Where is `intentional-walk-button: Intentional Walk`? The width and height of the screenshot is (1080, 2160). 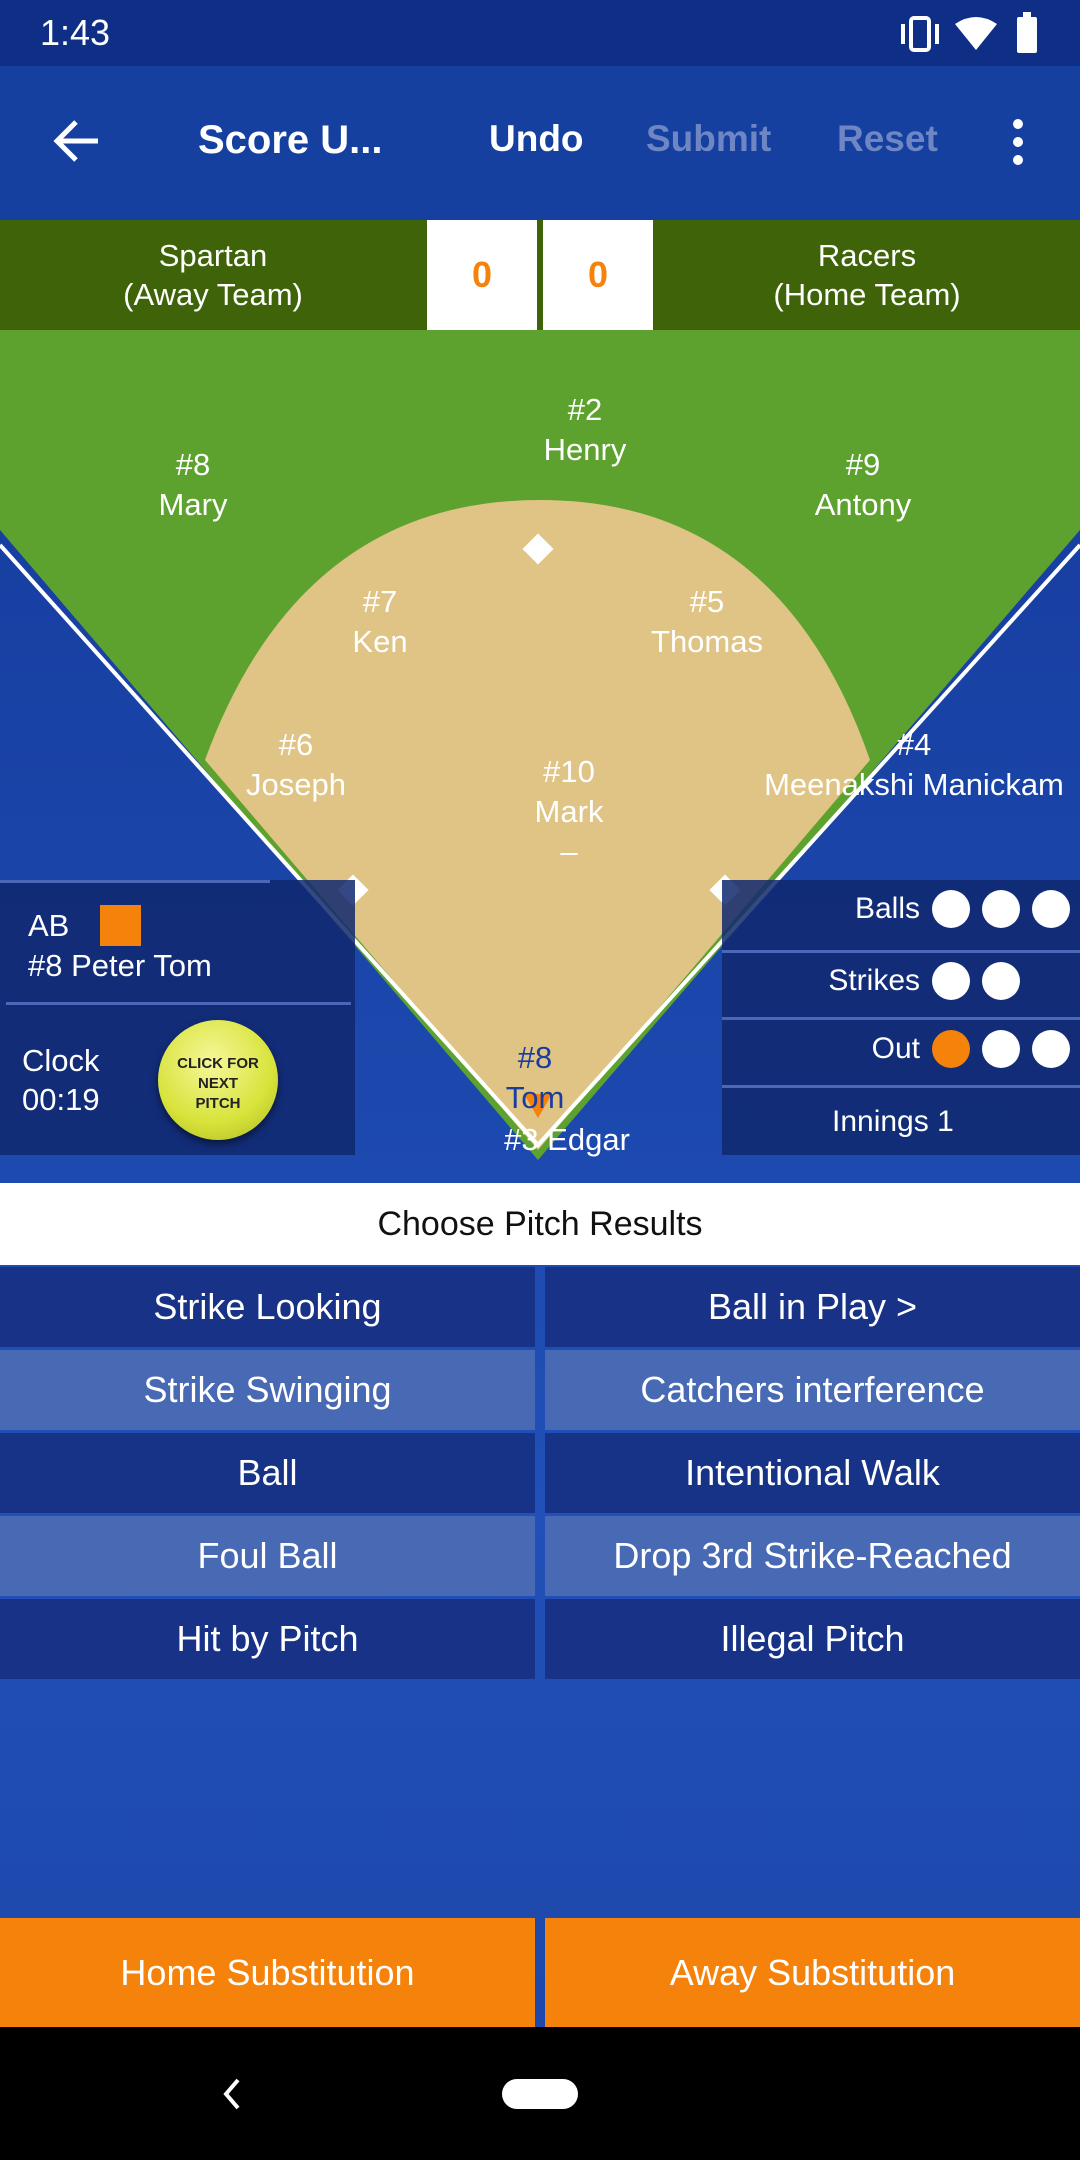
intentional-walk-button: Intentional Walk is located at coordinates (812, 1473).